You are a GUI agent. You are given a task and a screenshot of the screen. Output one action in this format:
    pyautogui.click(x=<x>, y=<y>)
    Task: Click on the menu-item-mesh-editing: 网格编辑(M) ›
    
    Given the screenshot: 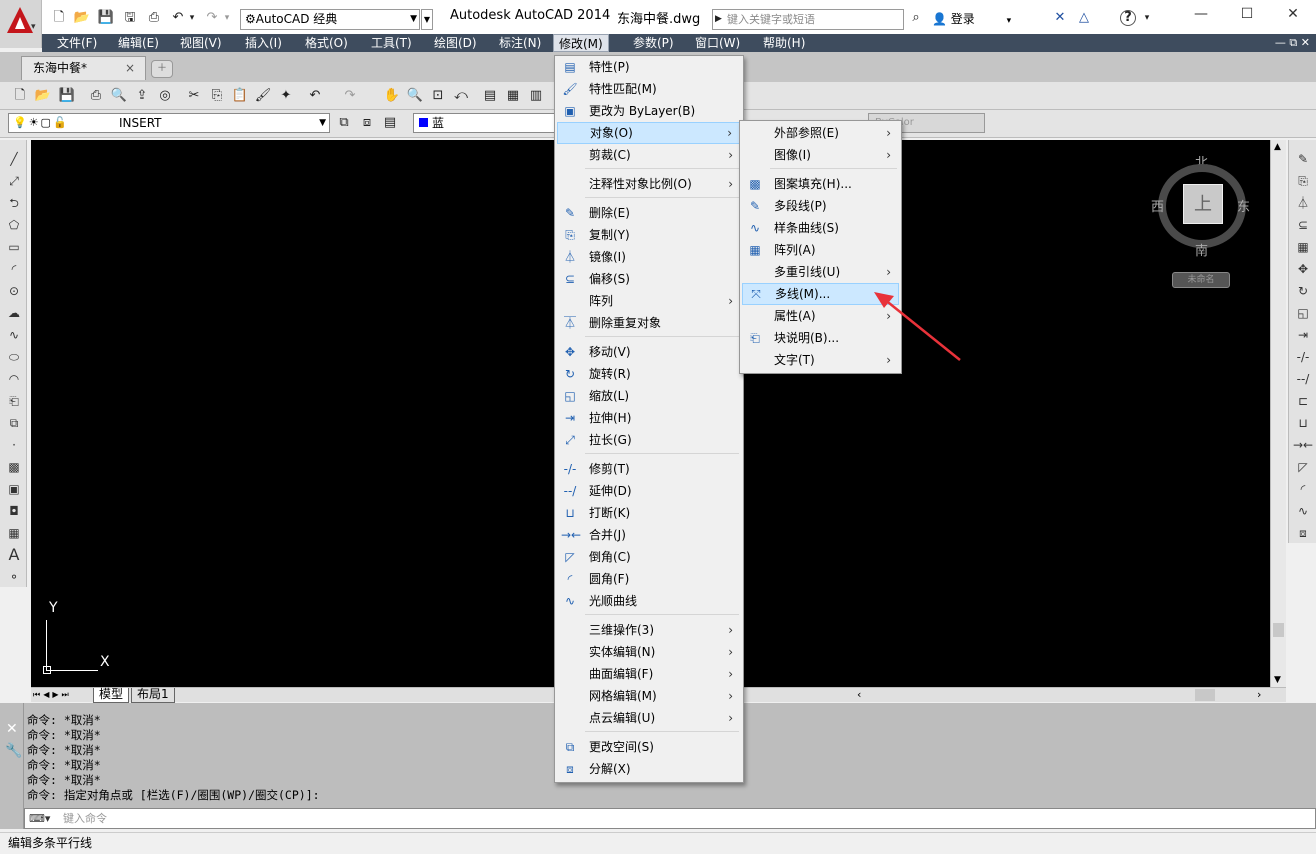 What is the action you would take?
    pyautogui.click(x=649, y=696)
    